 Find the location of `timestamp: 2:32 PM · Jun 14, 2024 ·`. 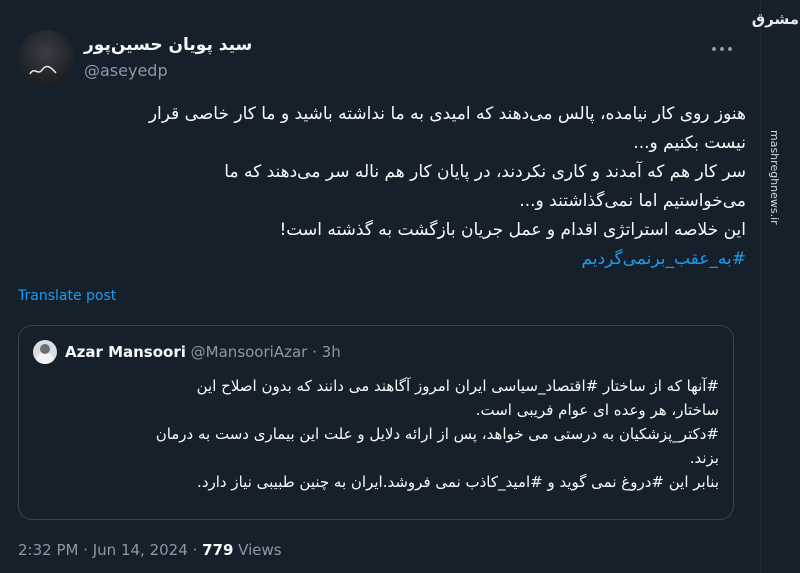

timestamp: 2:32 PM · Jun 14, 2024 · is located at coordinates (107, 550).